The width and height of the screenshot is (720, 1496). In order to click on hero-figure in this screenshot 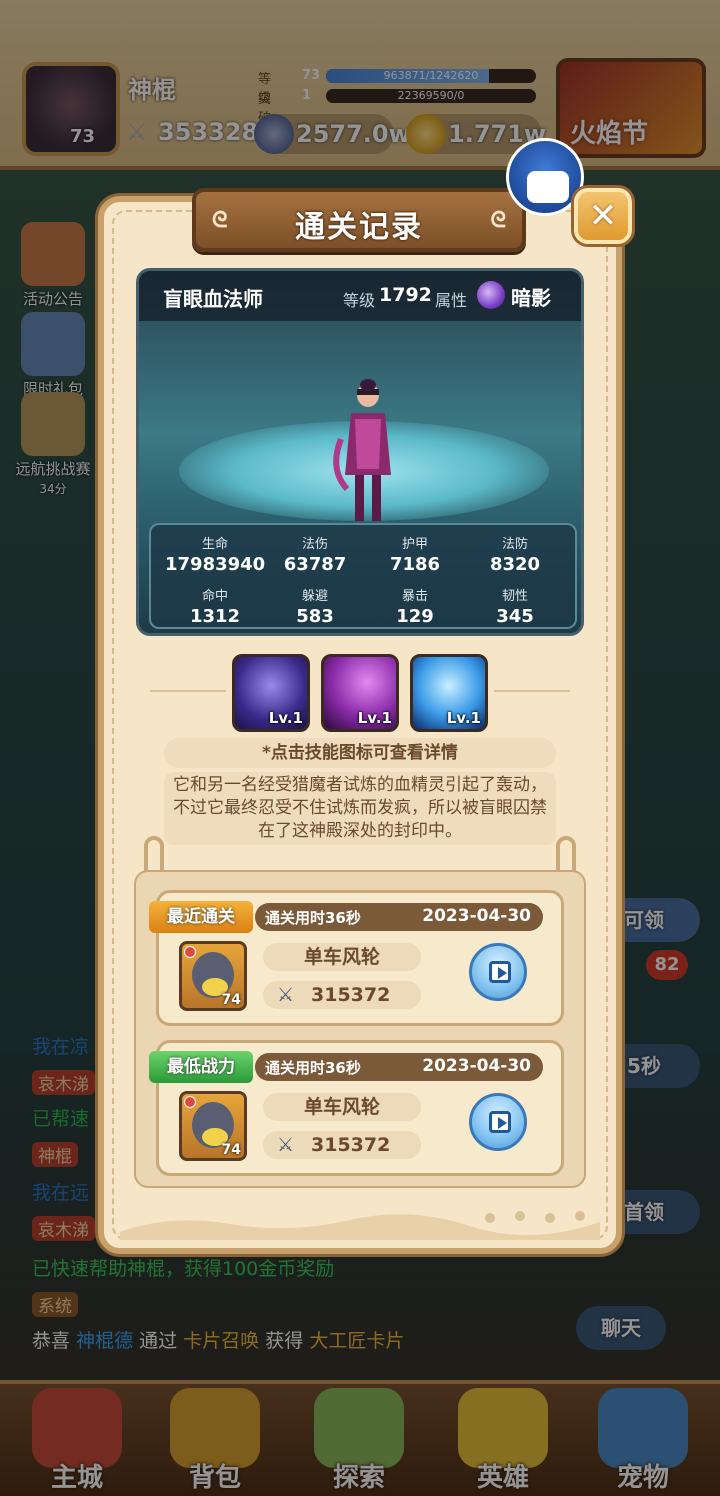, I will do `click(362, 450)`.